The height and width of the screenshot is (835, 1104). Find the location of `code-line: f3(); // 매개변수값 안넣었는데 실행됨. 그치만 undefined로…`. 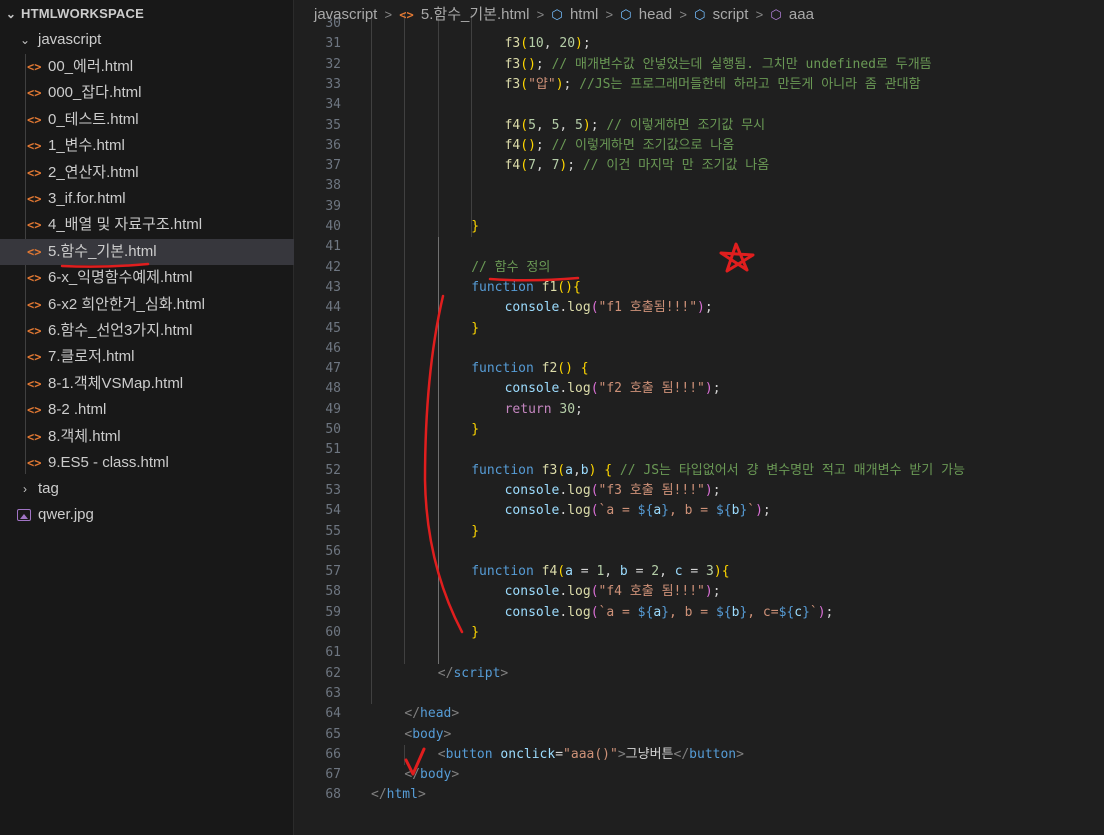

code-line: f3(); // 매개변수값 안넣었는데 실행됨. 그치만 undefined로… is located at coordinates (718, 65).